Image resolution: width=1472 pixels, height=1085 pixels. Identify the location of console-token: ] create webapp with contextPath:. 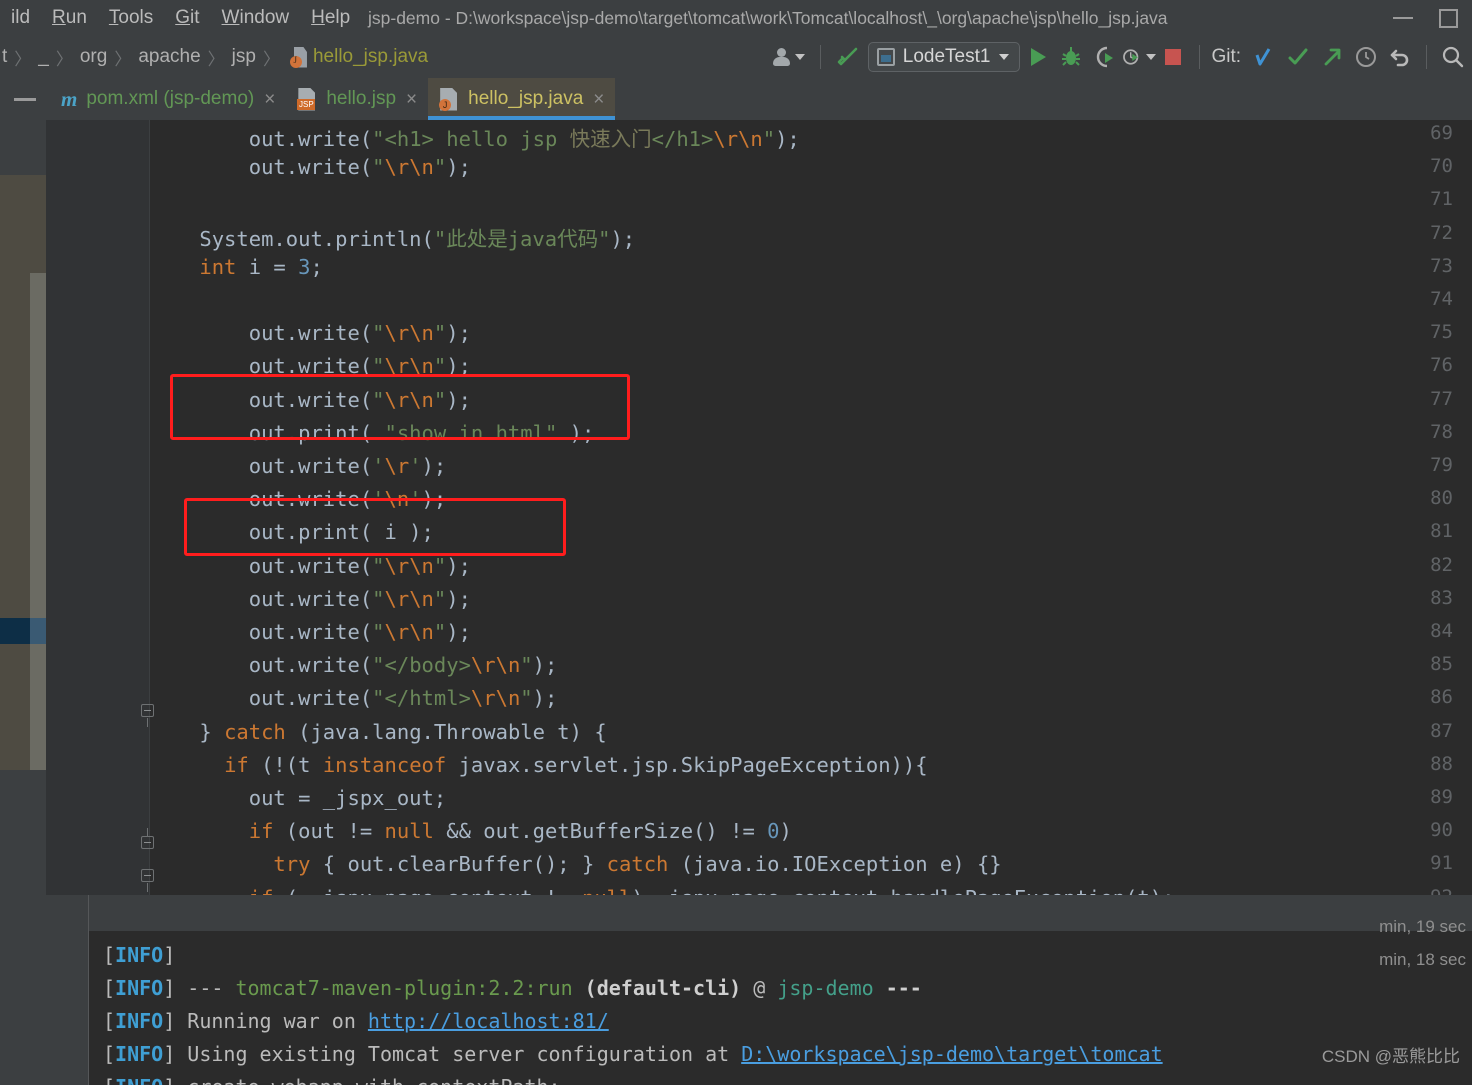
(367, 1080).